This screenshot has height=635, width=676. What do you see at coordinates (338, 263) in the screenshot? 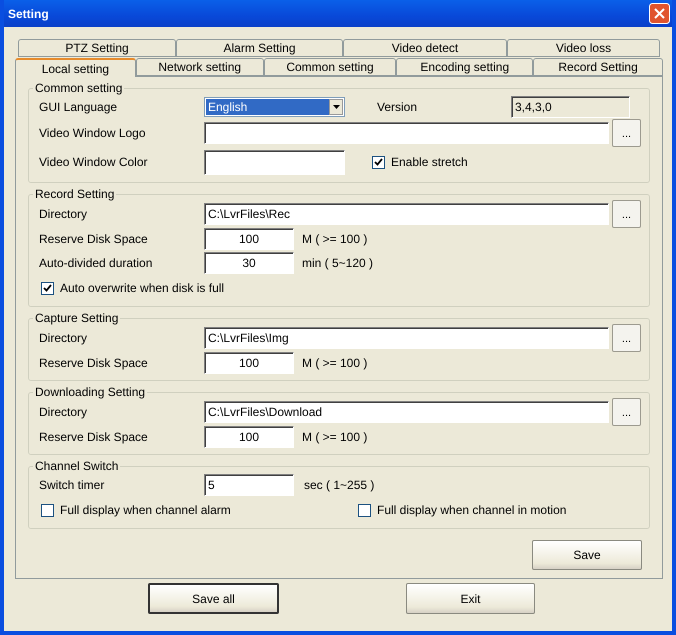
I see `unit-label: min ( 5~120 )` at bounding box center [338, 263].